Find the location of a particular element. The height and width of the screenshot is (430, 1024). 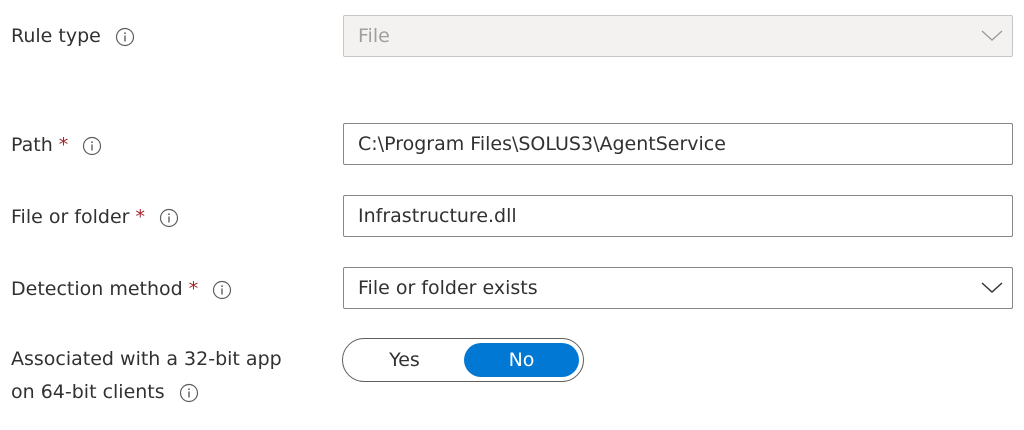

associated-32bit-label-line2-row: on 64-bit clients is located at coordinates (146, 392).